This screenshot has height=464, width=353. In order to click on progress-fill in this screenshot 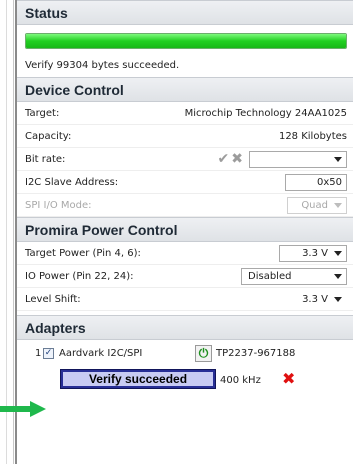, I will do `click(186, 41)`.